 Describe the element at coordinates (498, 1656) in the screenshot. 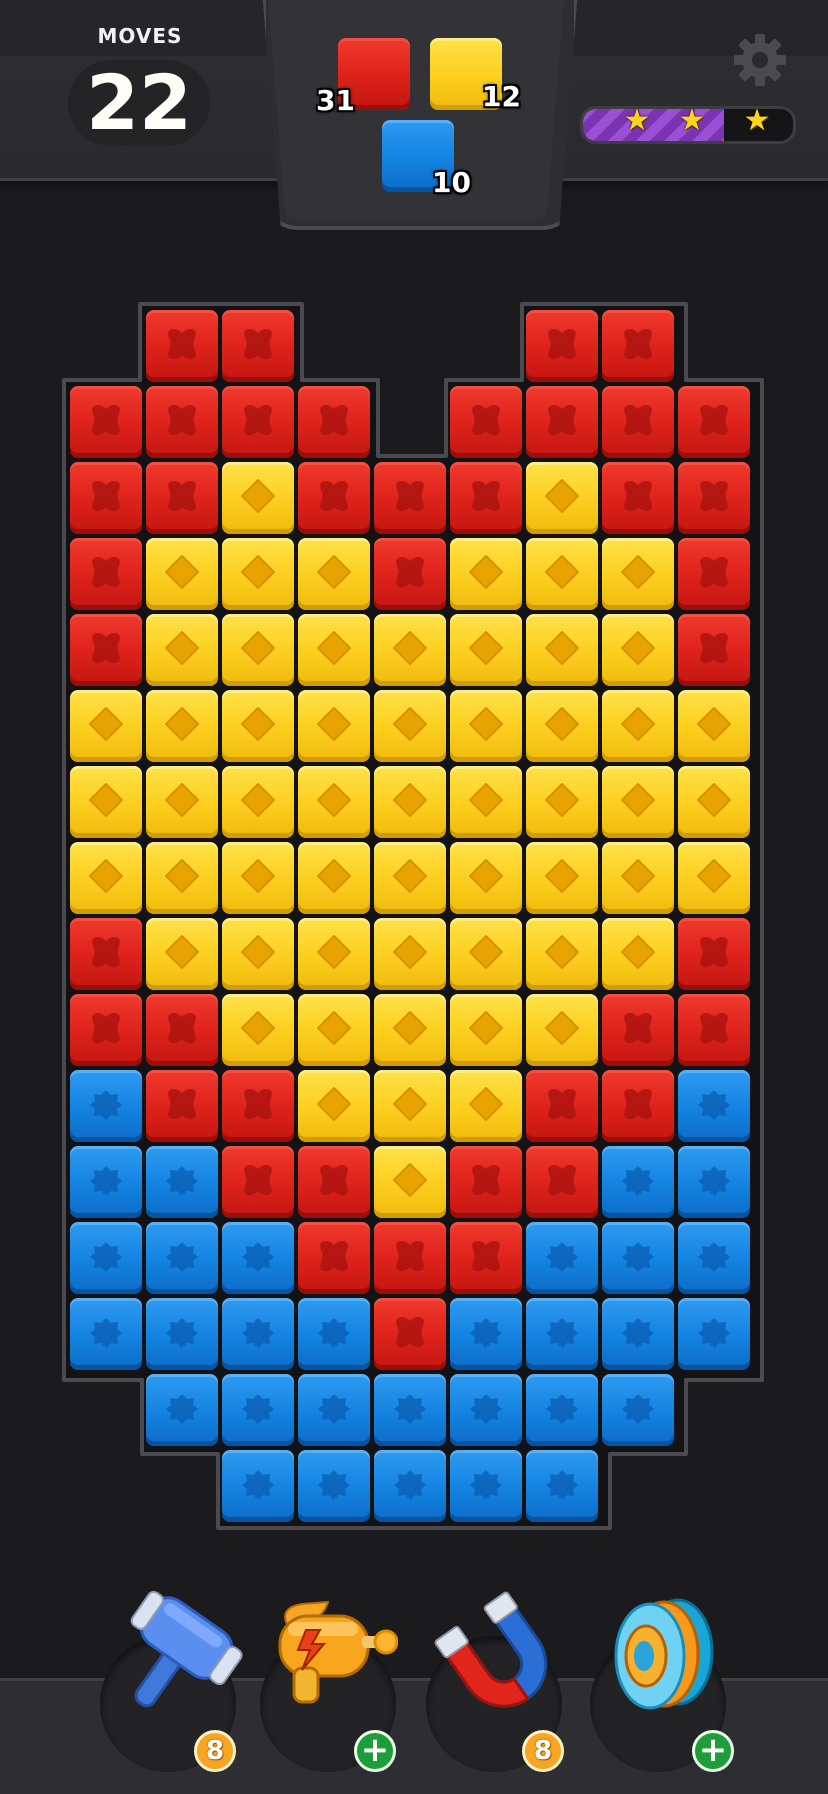

I see `magnet-icon` at that location.